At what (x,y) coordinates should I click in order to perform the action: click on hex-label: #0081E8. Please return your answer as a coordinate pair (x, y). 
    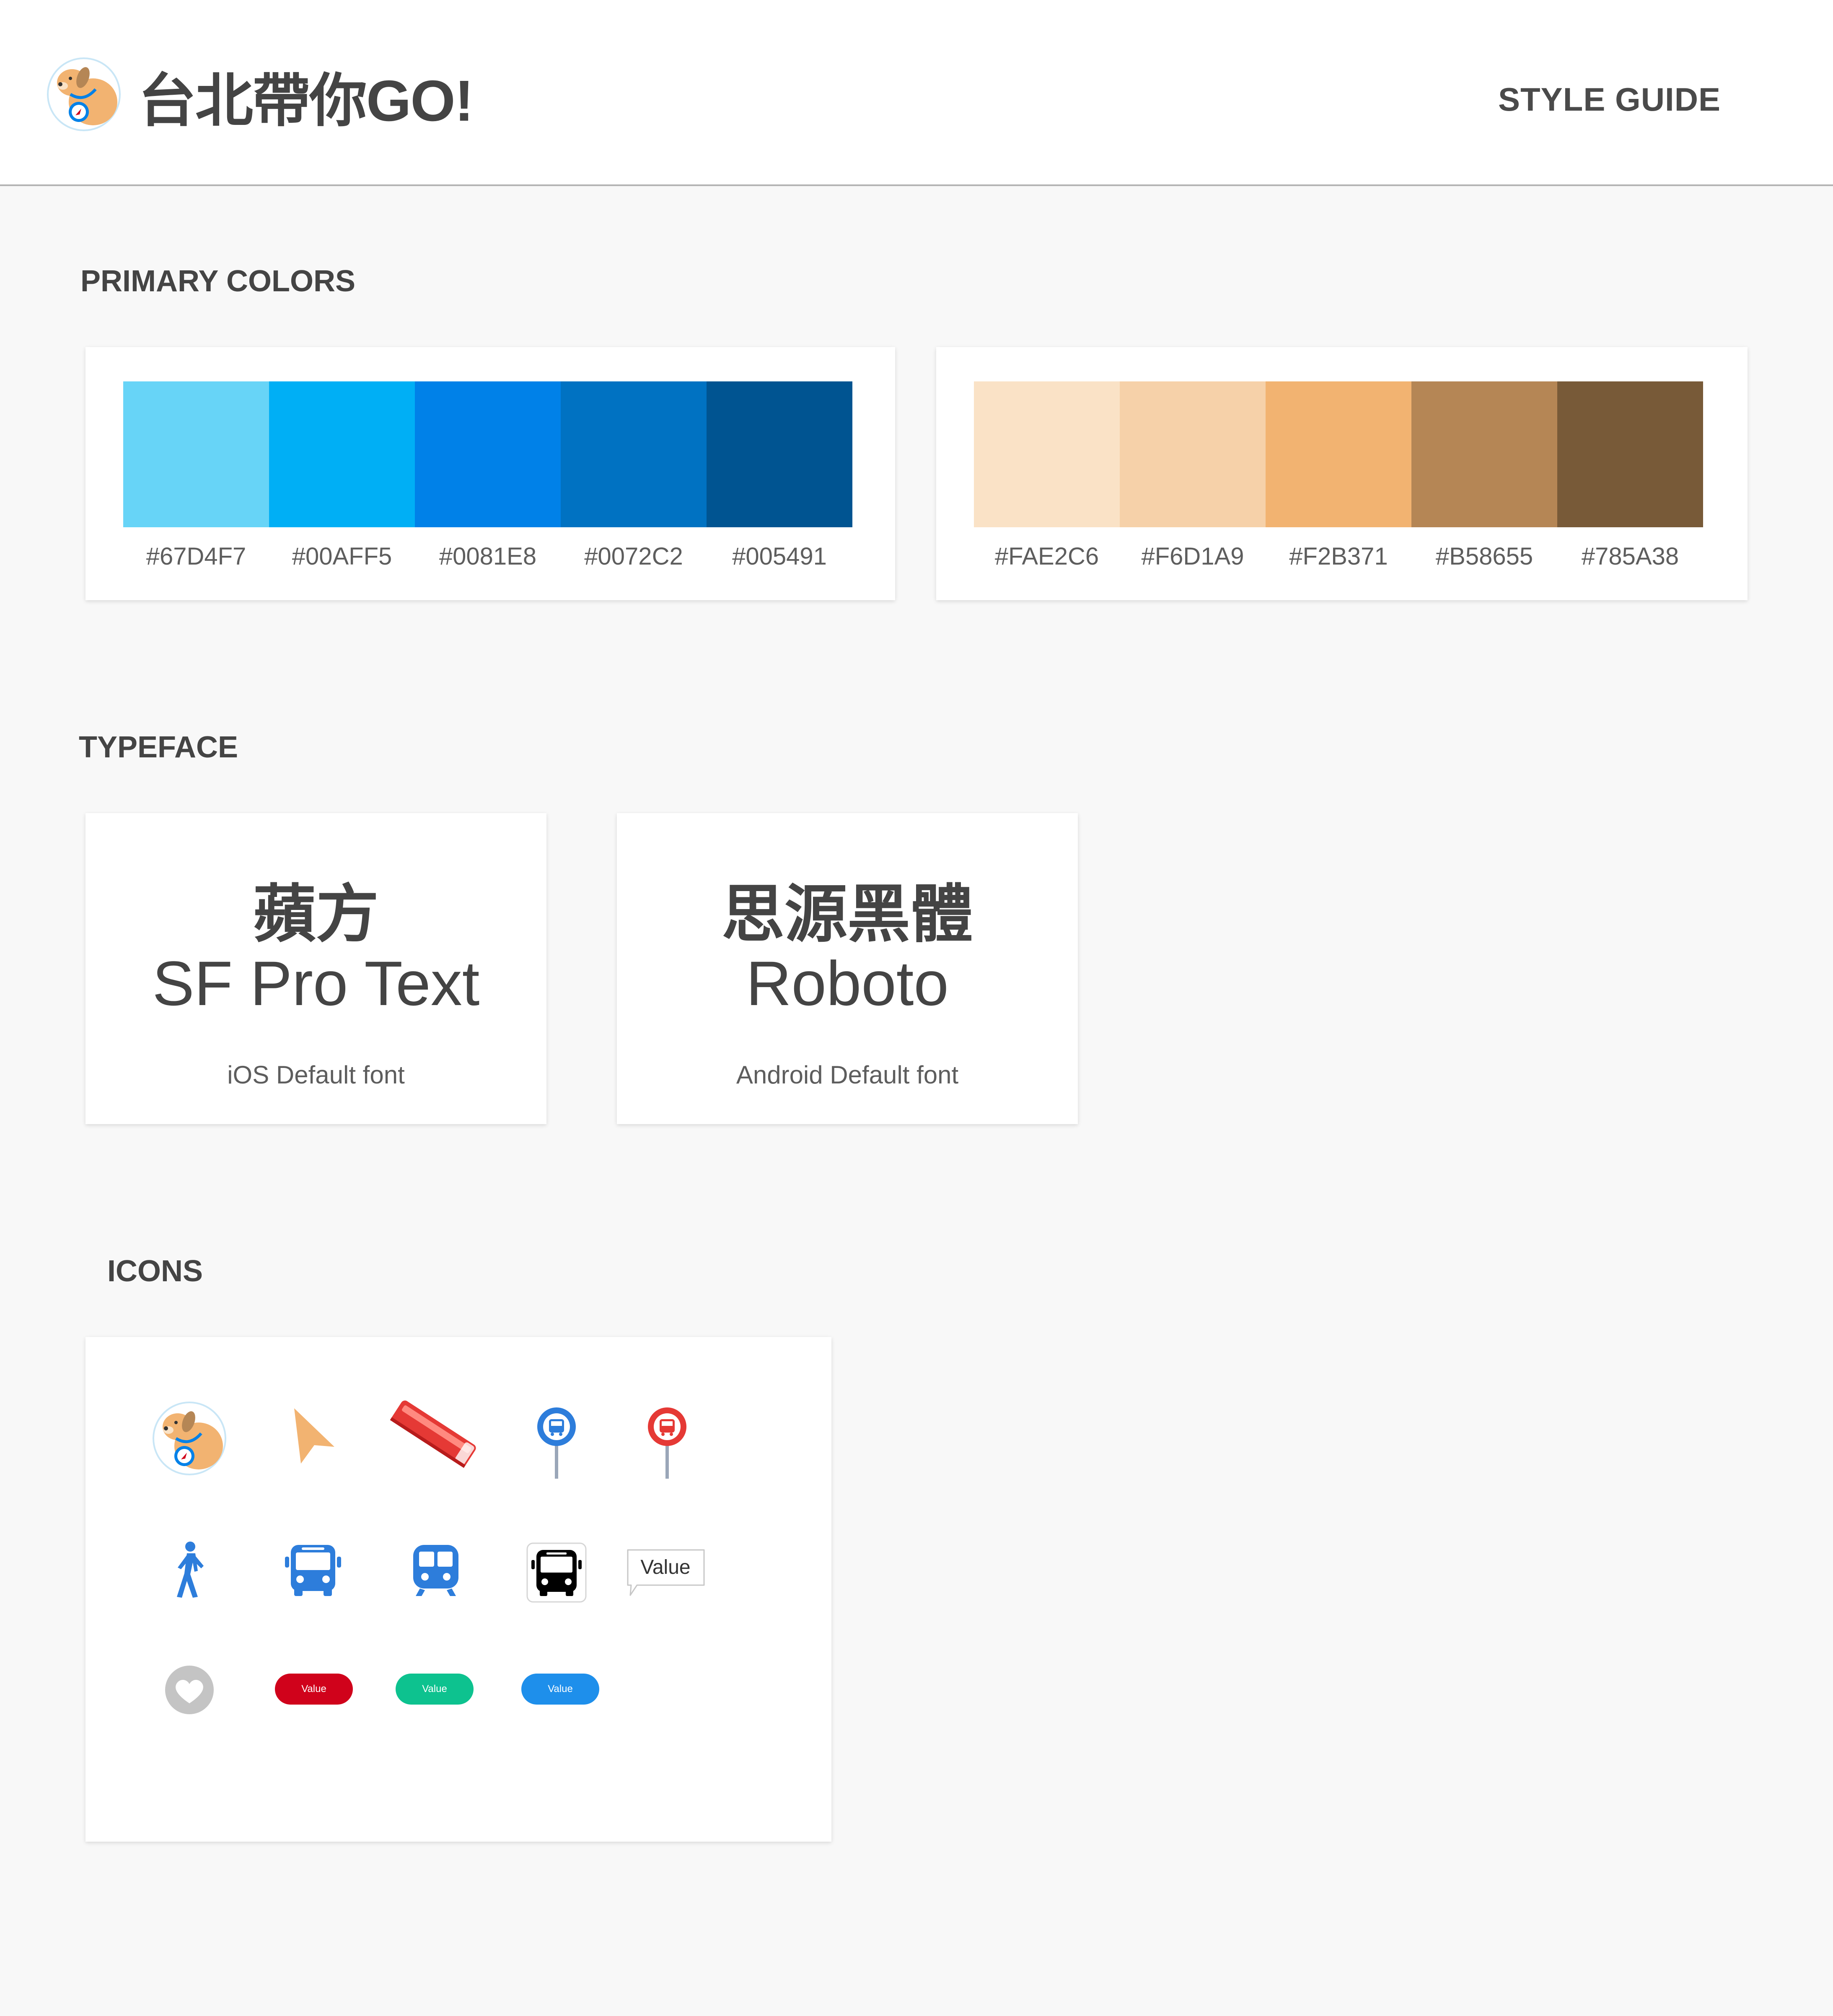
    Looking at the image, I should click on (488, 557).